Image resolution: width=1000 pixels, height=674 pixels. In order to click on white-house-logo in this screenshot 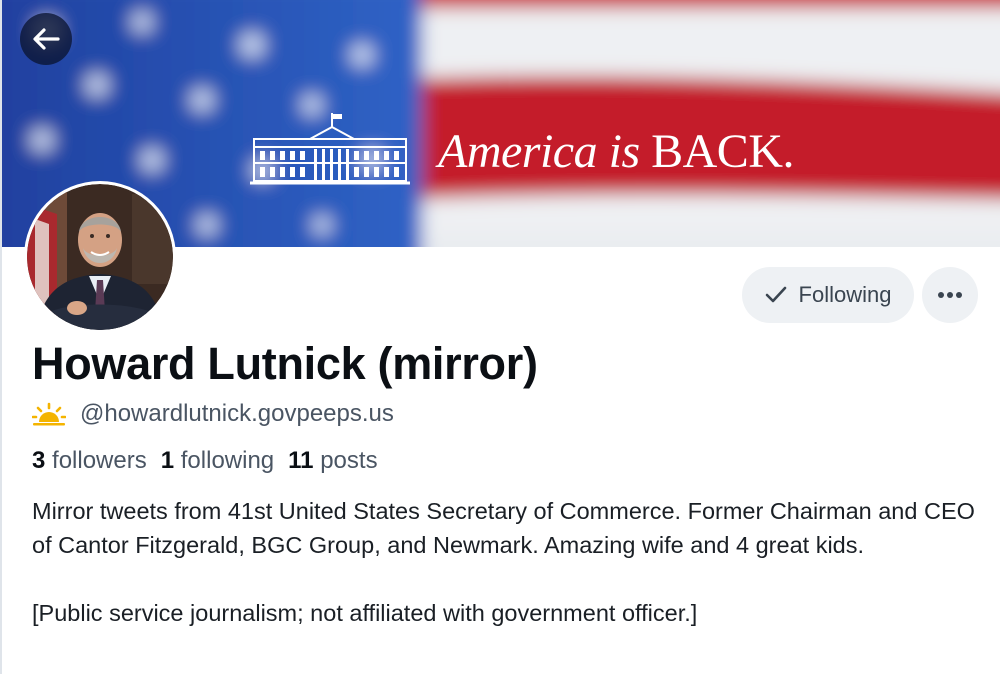, I will do `click(330, 149)`.